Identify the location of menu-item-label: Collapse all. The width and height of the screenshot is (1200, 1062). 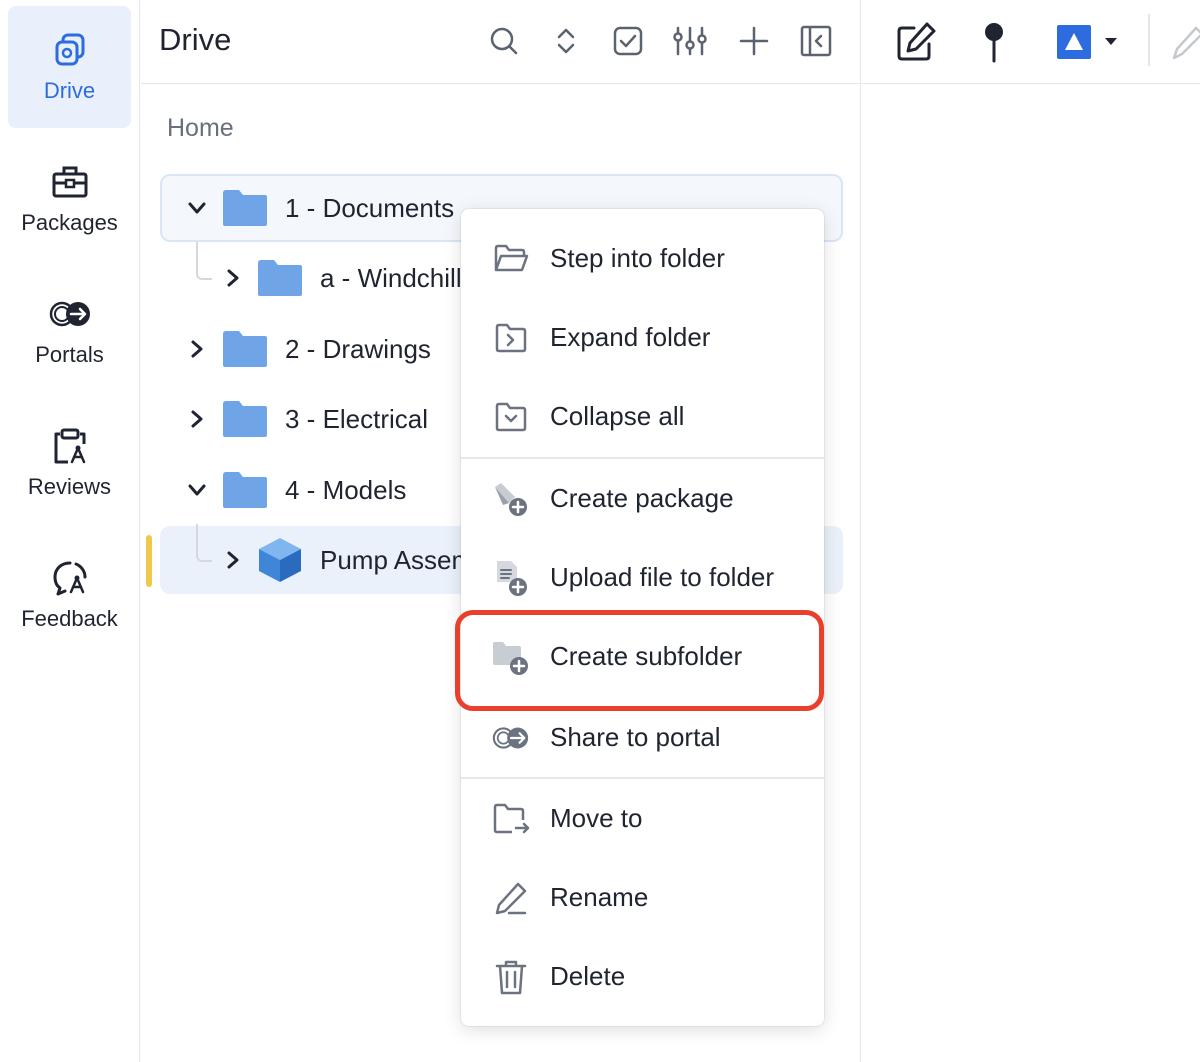
(617, 416).